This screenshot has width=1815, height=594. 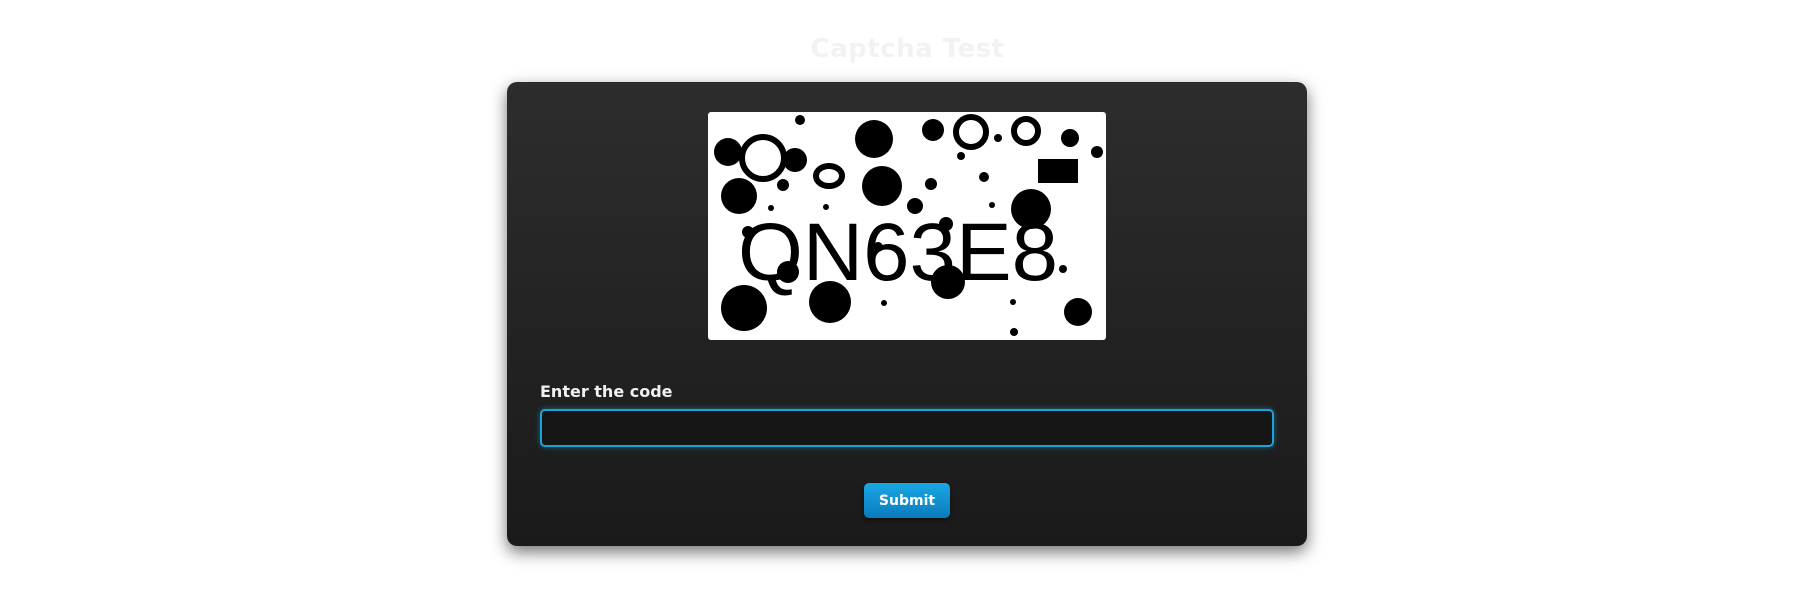 I want to click on captcha-image: QN63E8, so click(x=907, y=226).